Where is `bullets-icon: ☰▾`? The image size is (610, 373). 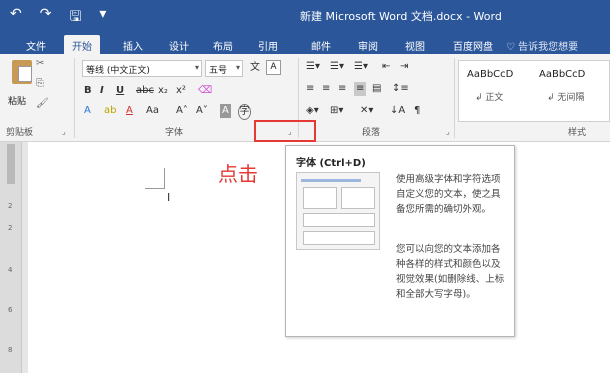
bullets-icon: ☰▾ is located at coordinates (313, 67).